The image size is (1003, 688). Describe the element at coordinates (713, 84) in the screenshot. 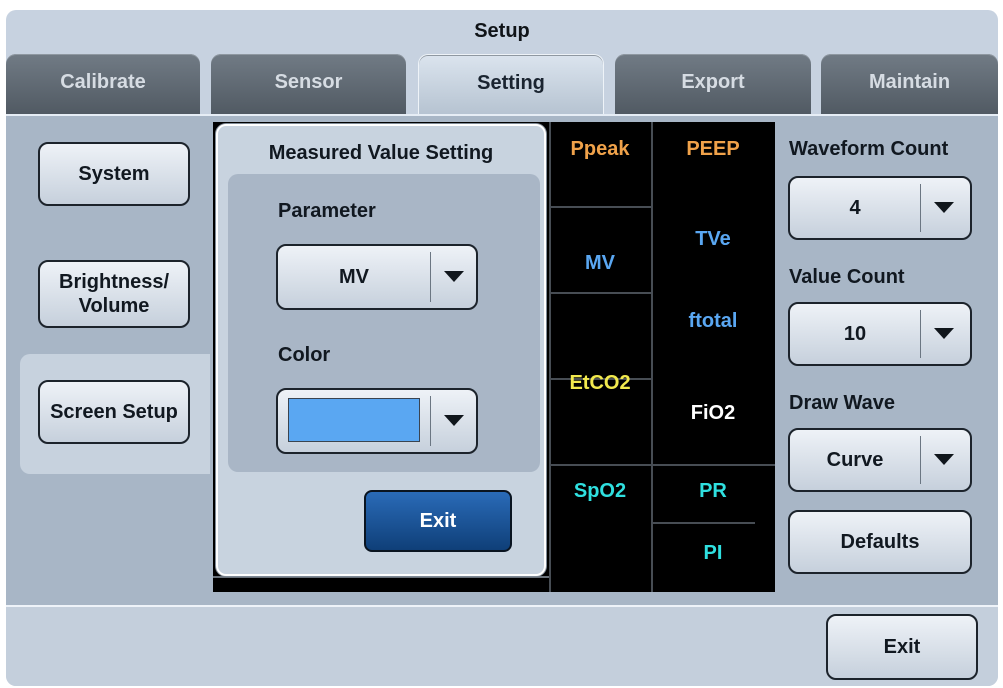

I see `tab-export: Export` at that location.